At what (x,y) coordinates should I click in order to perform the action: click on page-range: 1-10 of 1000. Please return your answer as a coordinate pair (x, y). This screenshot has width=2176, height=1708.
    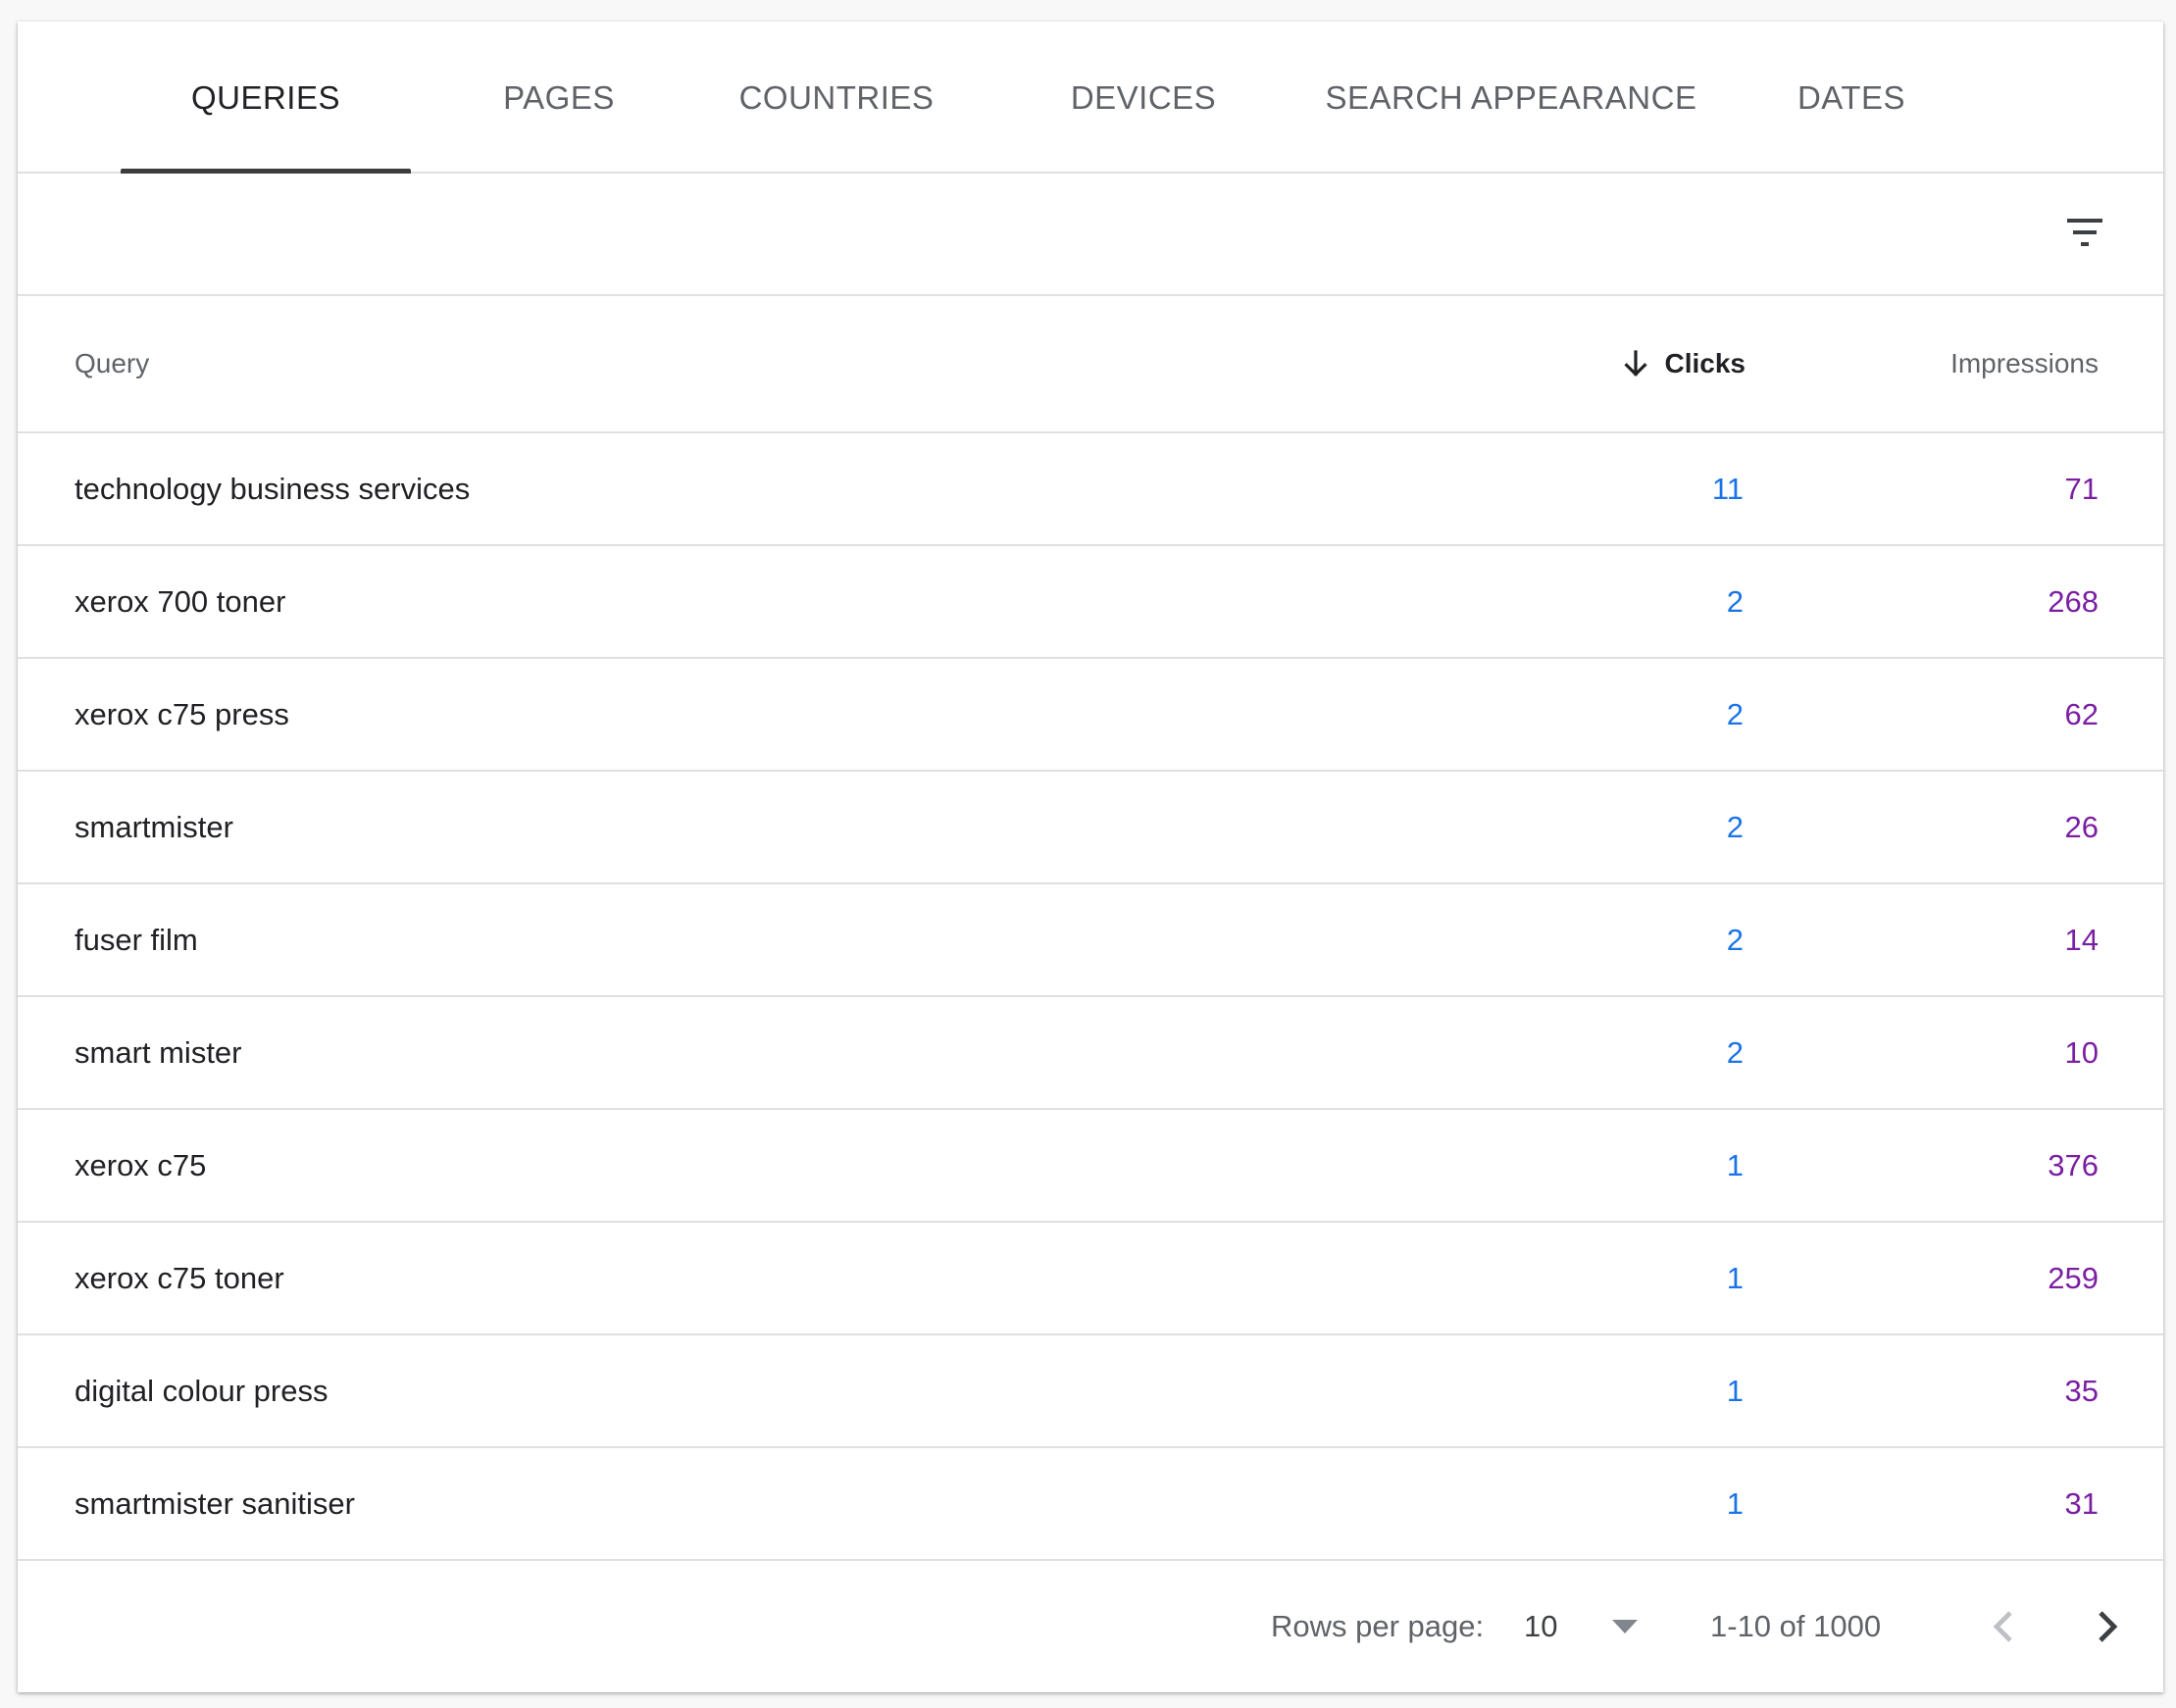
    Looking at the image, I should click on (1796, 1626).